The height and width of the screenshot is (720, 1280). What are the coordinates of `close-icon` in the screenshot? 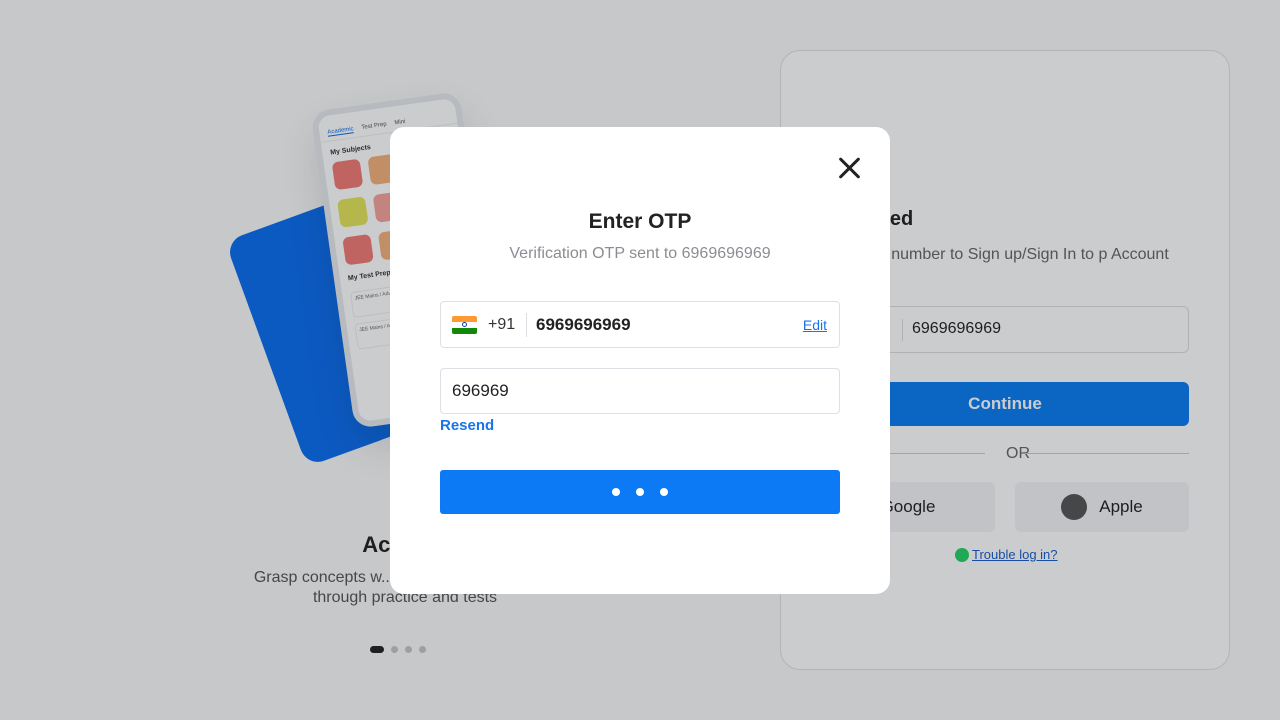 It's located at (850, 168).